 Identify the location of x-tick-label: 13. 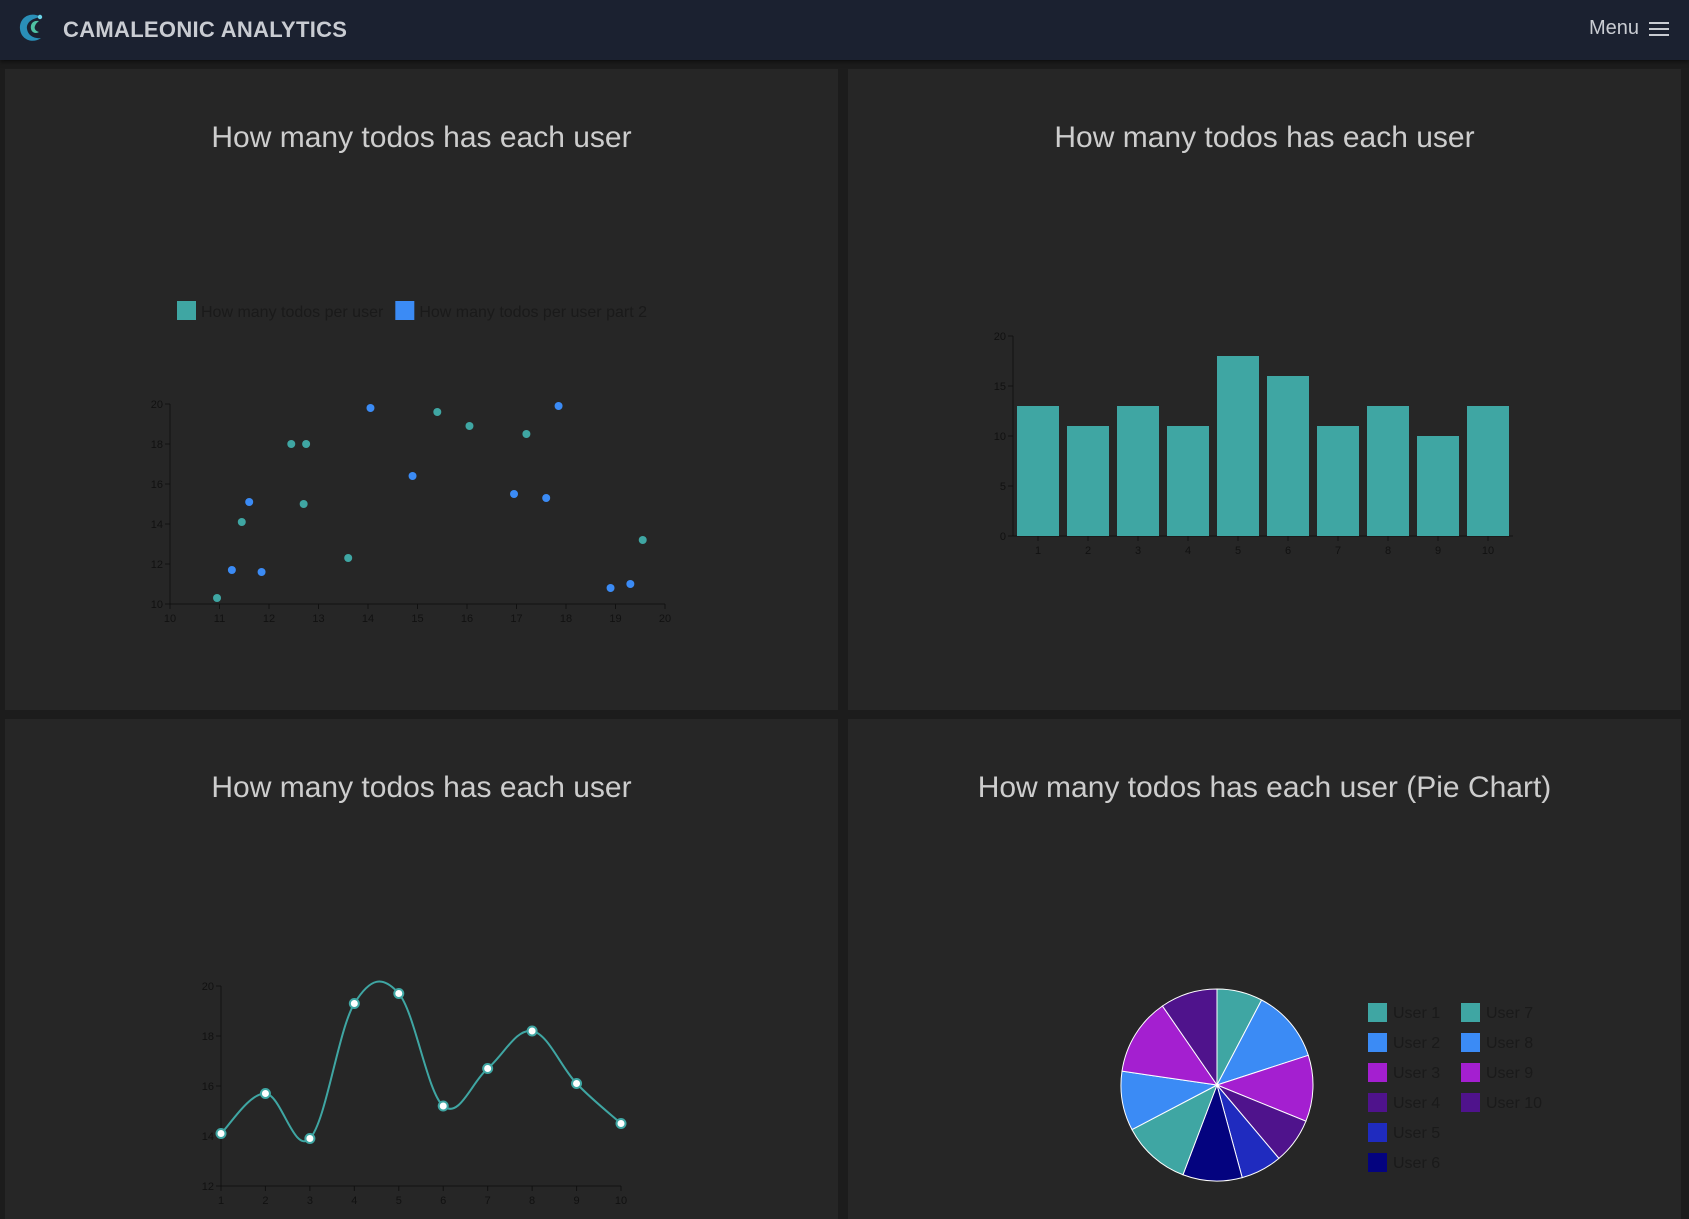
(318, 619).